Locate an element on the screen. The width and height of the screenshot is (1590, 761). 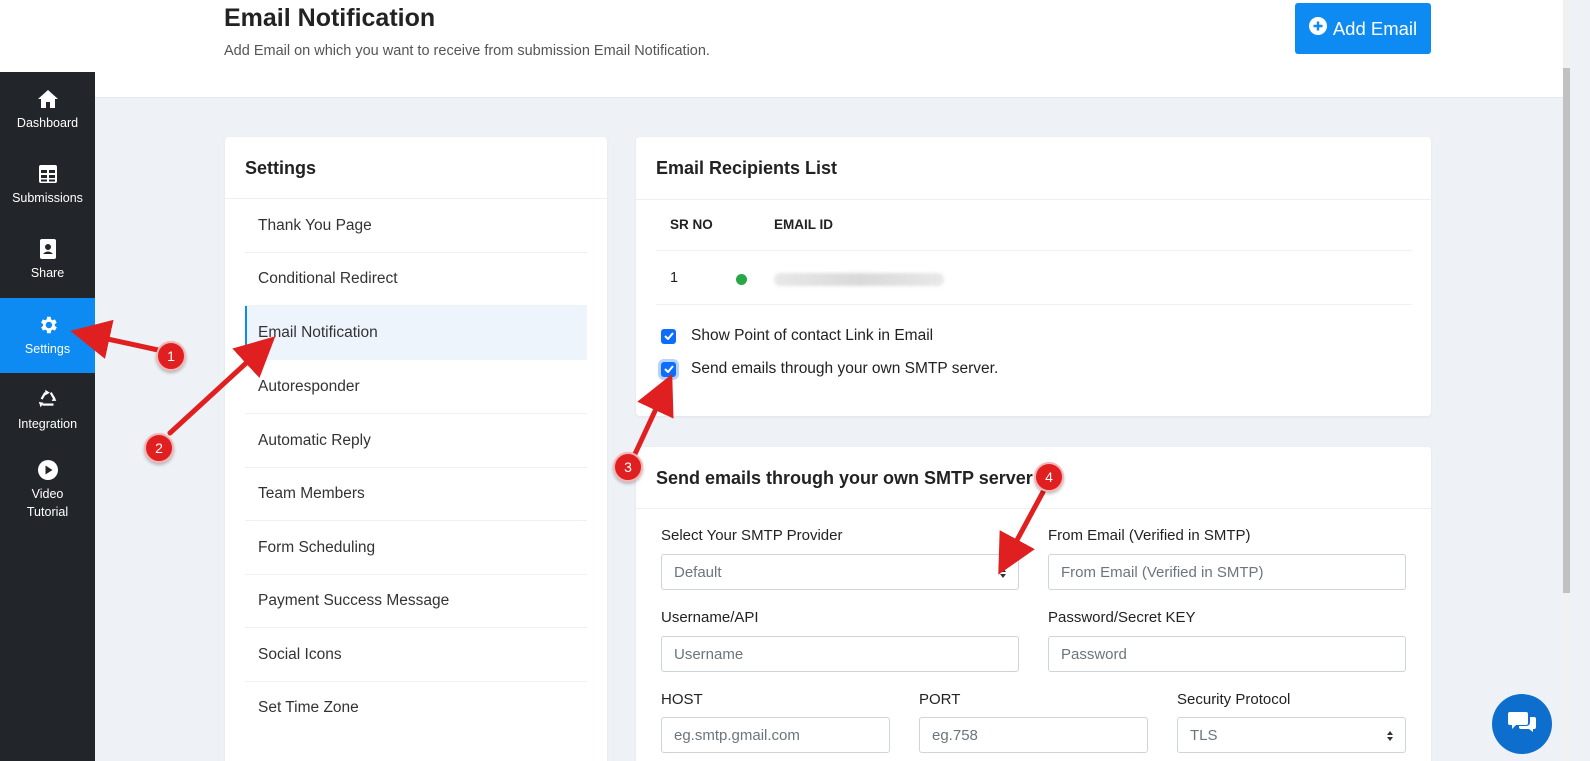
show-contact-link-label: Show Point of contact Link in Email is located at coordinates (812, 335).